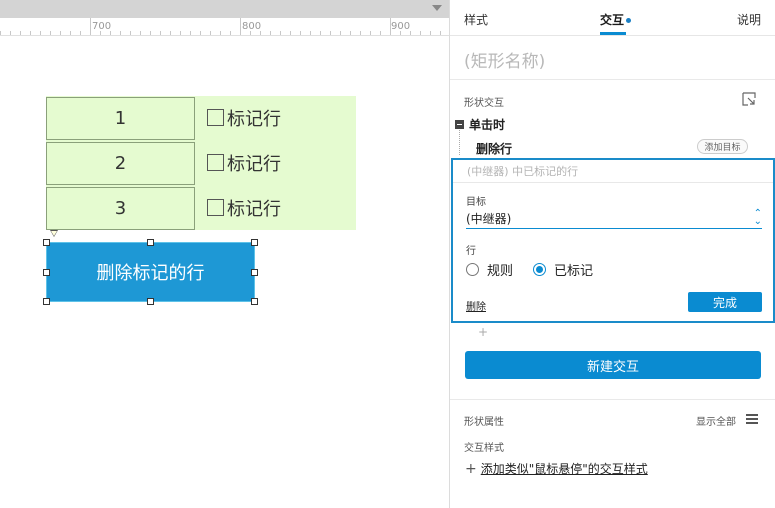 The width and height of the screenshot is (775, 508). Describe the element at coordinates (749, 99) in the screenshot. I see `expand-editor-icon` at that location.